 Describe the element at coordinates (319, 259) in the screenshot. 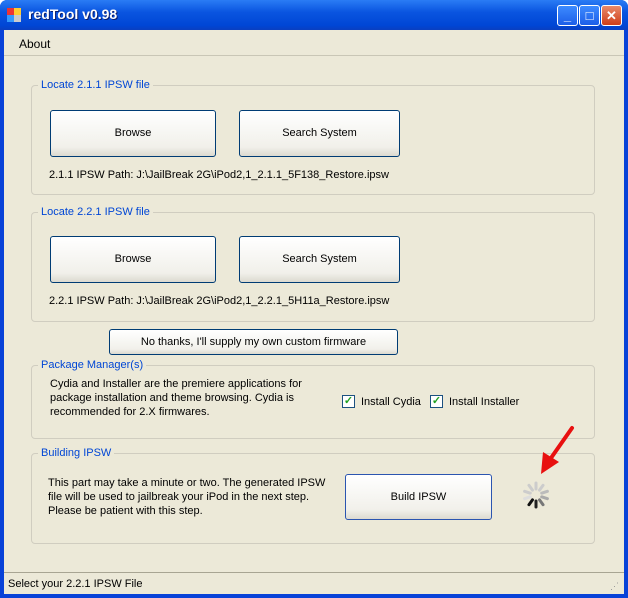

I see `search-system-221-button: Search System` at that location.